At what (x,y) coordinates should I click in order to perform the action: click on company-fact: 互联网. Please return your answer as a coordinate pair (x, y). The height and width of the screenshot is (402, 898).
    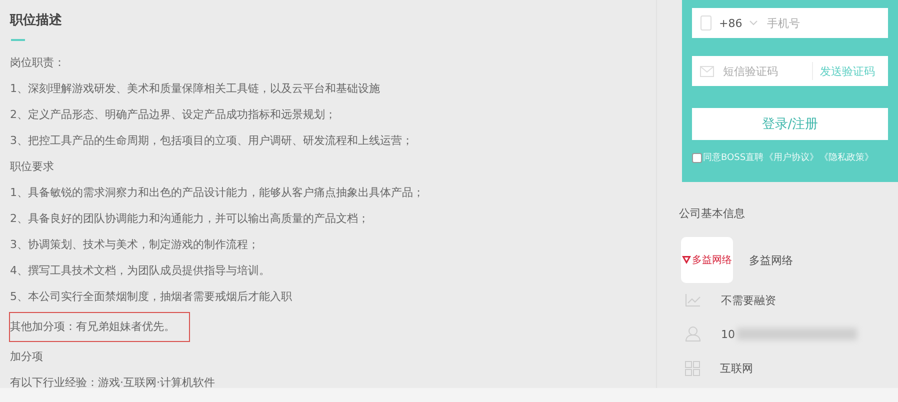
    Looking at the image, I should click on (736, 368).